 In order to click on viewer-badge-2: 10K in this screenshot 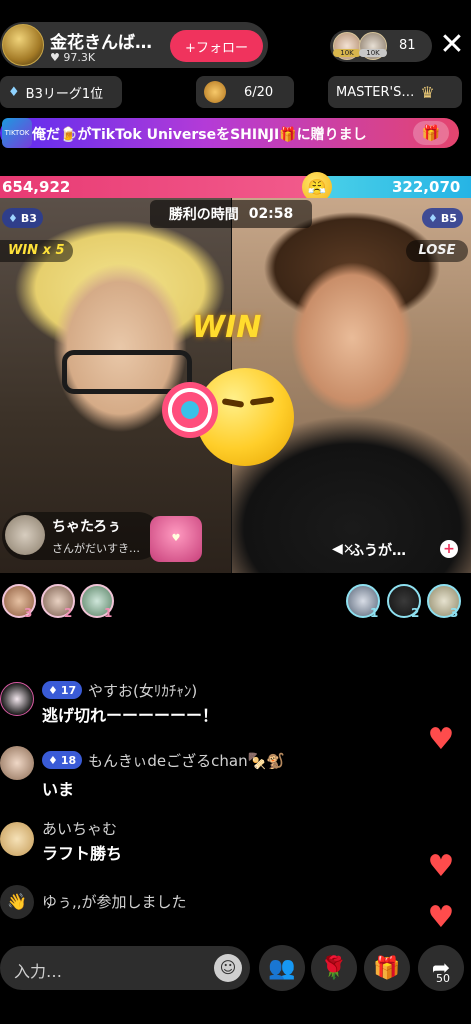, I will do `click(373, 53)`.